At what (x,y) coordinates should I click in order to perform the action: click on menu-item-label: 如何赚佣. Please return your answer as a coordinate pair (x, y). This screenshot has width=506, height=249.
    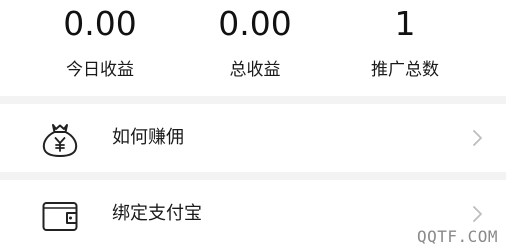
    Looking at the image, I should click on (148, 137).